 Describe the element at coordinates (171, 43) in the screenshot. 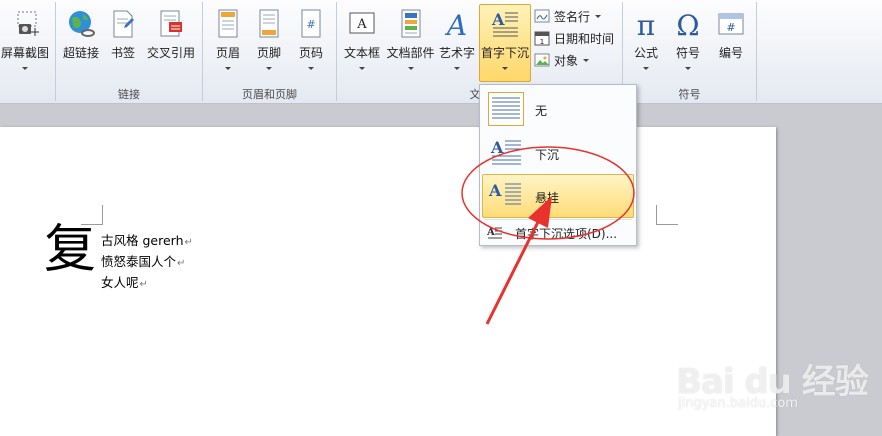

I see `cross-reference-button: 交叉引用` at that location.